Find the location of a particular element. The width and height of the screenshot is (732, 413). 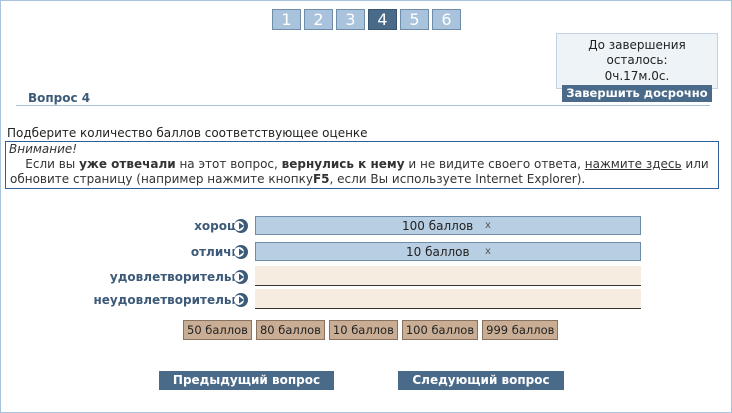

grade-label-unsatisfactory: неудовлетворительно is located at coordinates (170, 300).